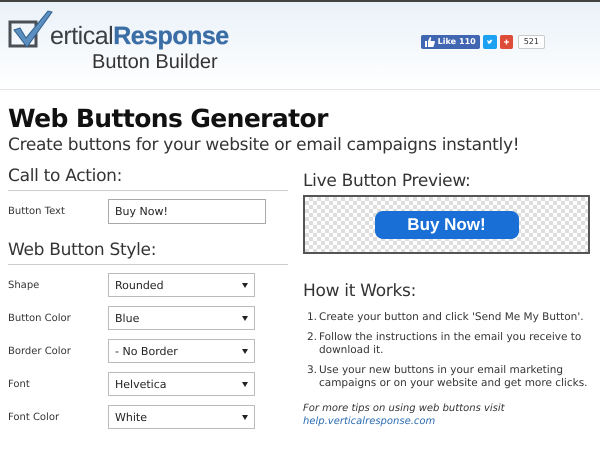  I want to click on twitter-share-button, so click(489, 41).